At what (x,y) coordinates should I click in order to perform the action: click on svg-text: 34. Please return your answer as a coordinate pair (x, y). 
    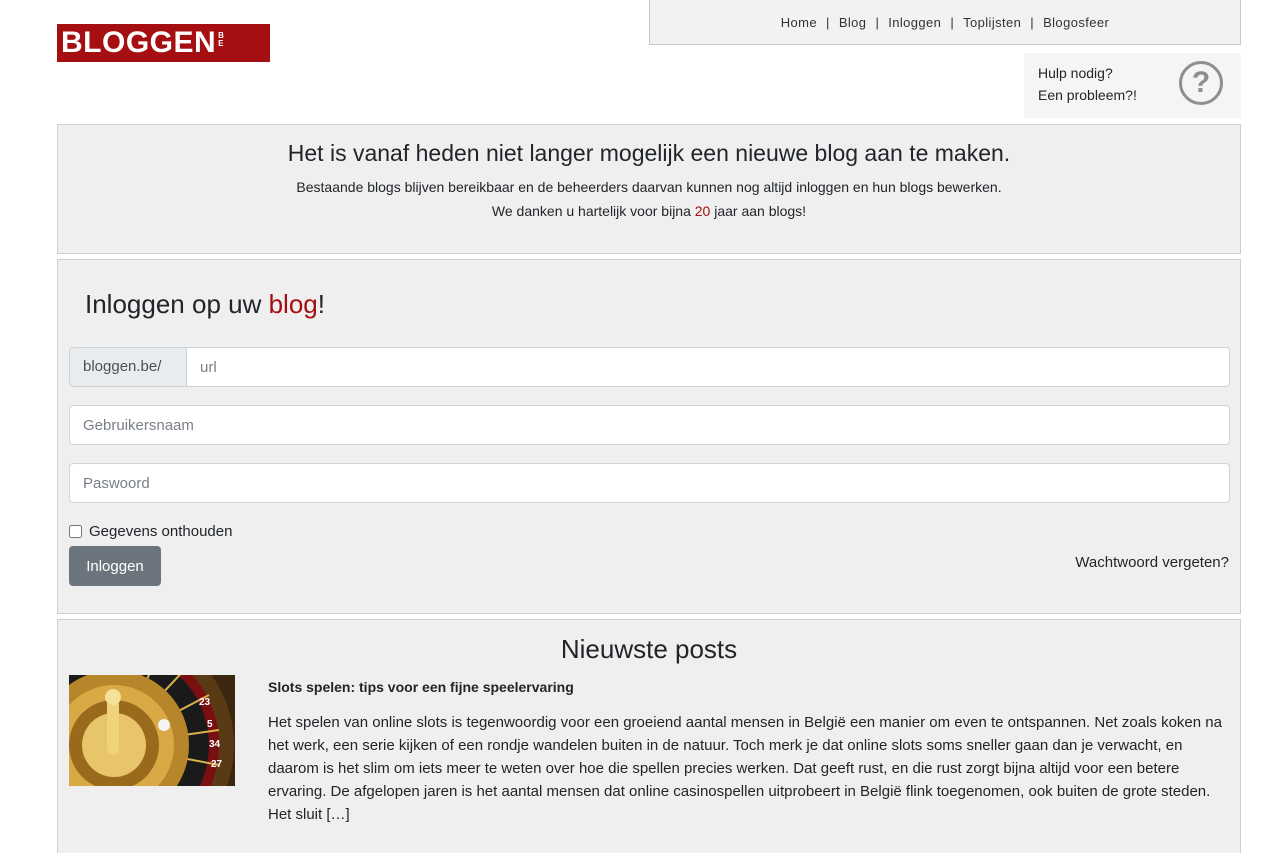
    Looking at the image, I should click on (215, 744).